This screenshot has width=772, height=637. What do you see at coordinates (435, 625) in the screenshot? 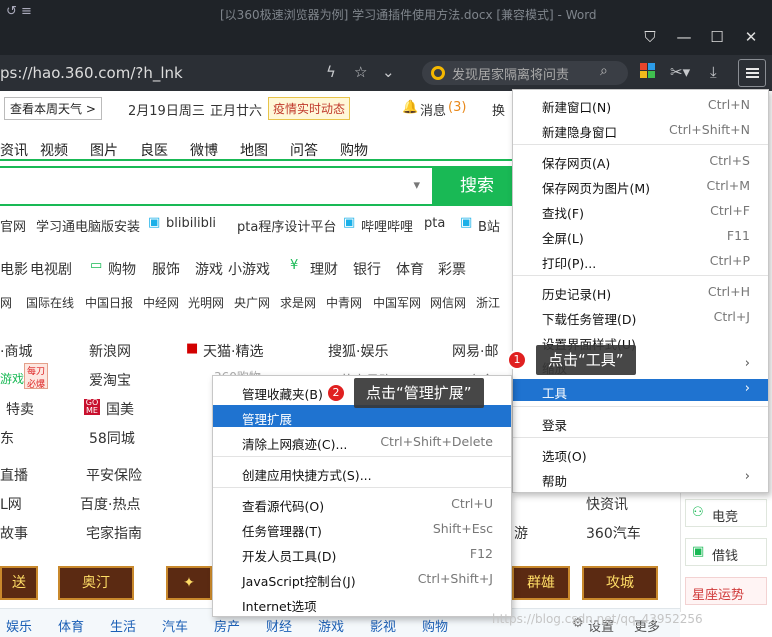
I see `bottom-nav-item: 购物` at bounding box center [435, 625].